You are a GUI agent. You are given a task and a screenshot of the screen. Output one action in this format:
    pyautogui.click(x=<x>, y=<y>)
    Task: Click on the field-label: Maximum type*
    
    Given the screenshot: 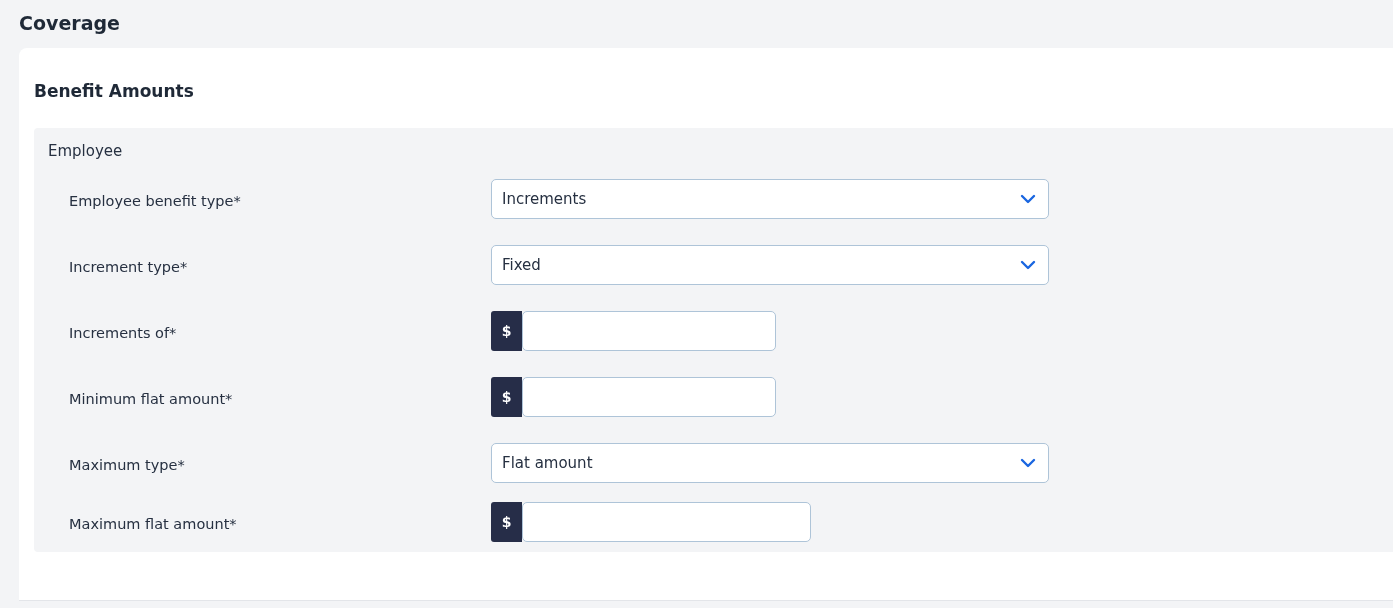 What is the action you would take?
    pyautogui.click(x=127, y=464)
    